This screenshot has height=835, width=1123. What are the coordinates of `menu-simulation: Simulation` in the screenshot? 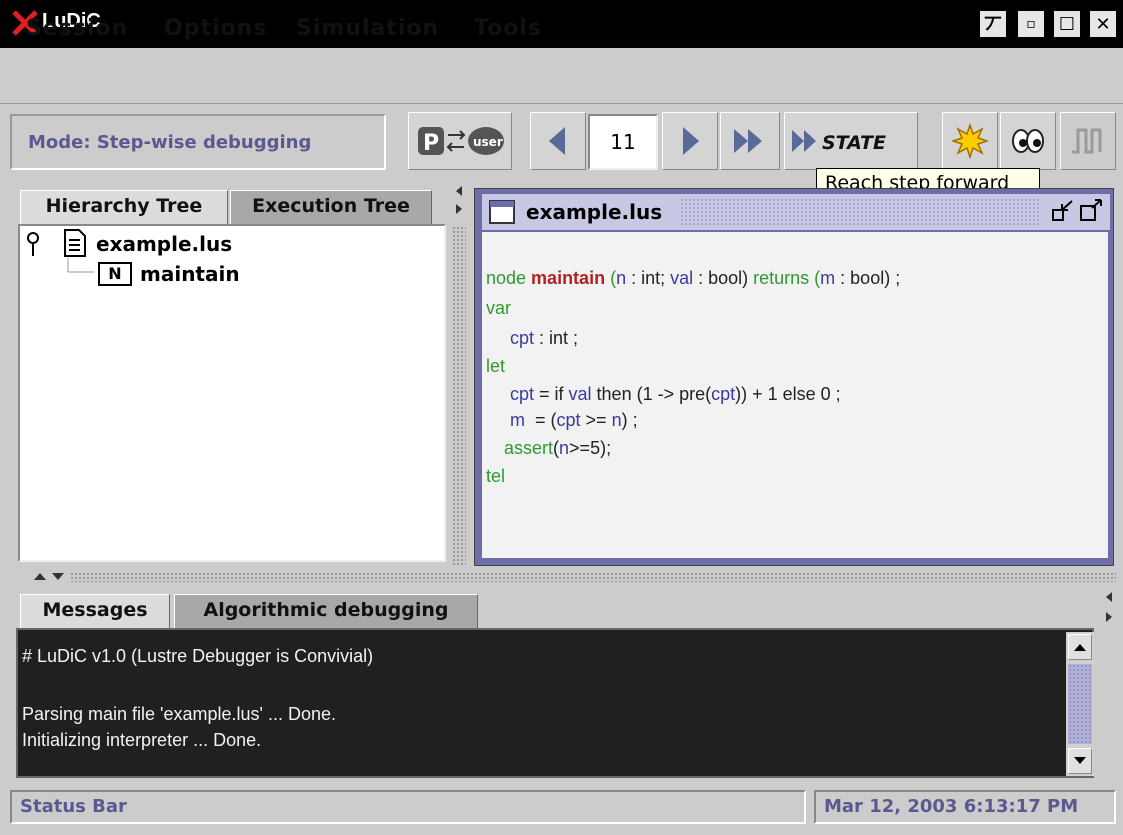 It's located at (367, 28).